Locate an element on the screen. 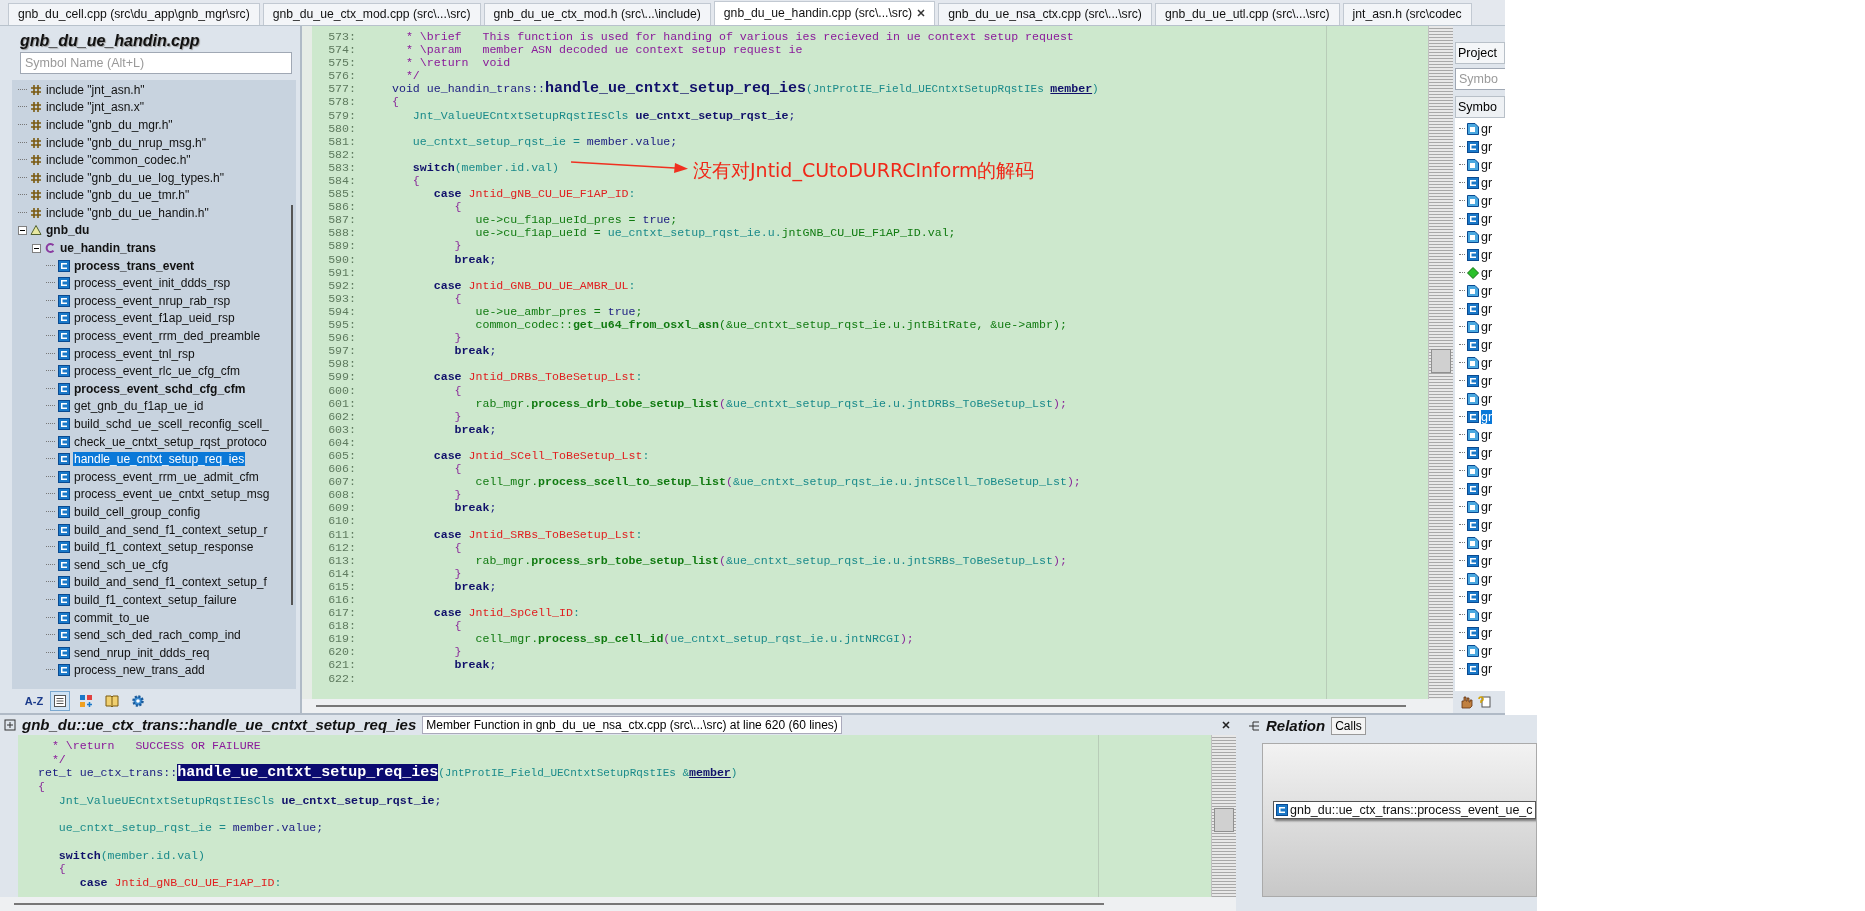 The image size is (1865, 911). tree-item: process_event_rrm_ded_preamble is located at coordinates (167, 336).